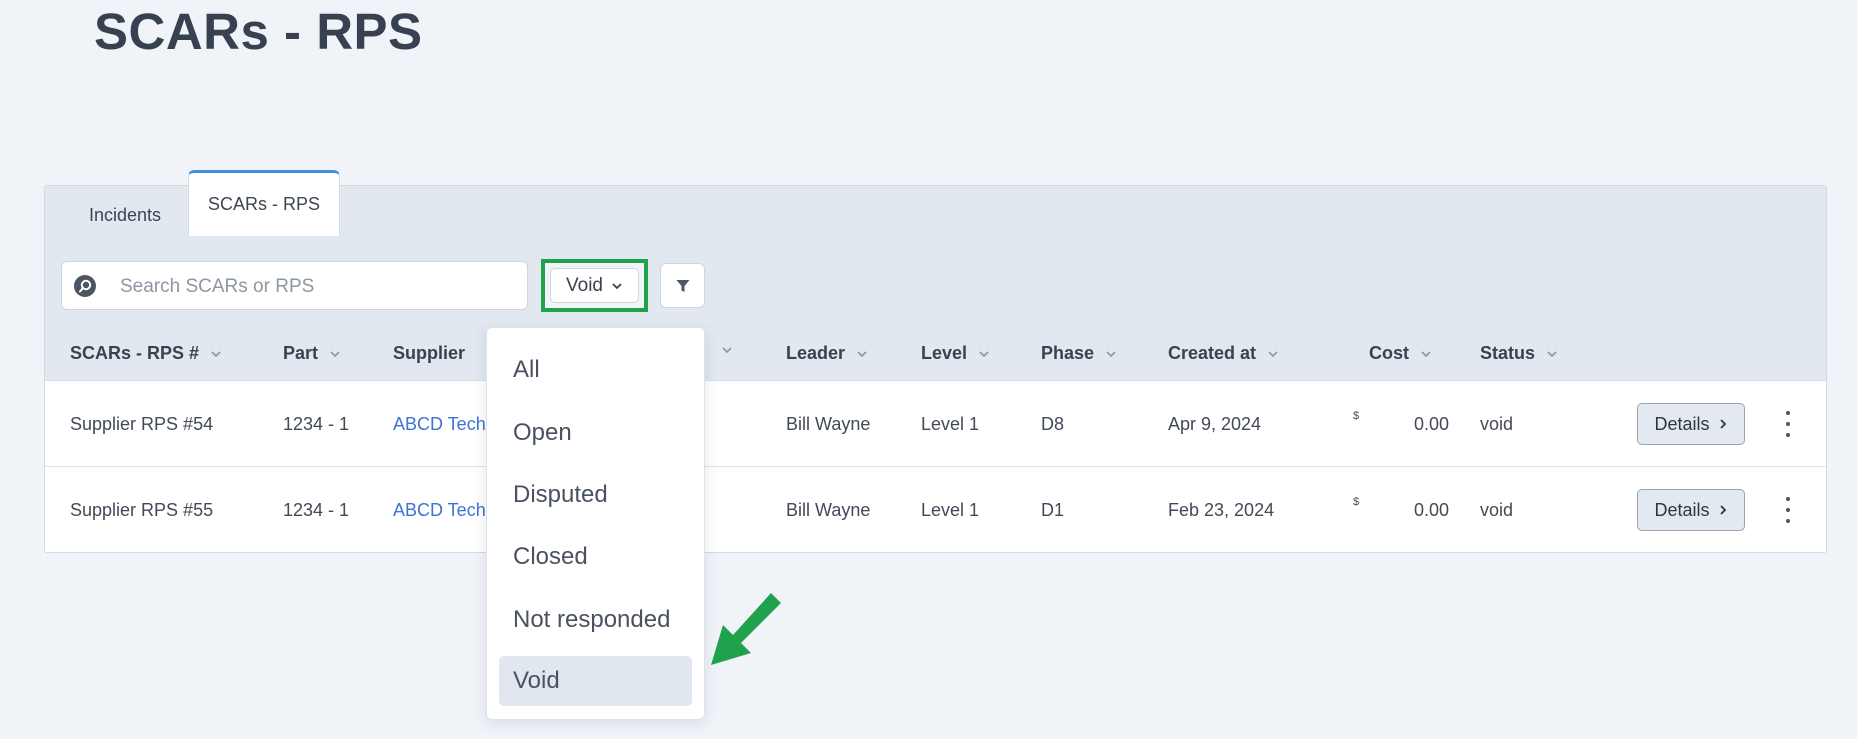 The width and height of the screenshot is (1857, 739). Describe the element at coordinates (1068, 353) in the screenshot. I see `column-header-phase-label: Phase` at that location.